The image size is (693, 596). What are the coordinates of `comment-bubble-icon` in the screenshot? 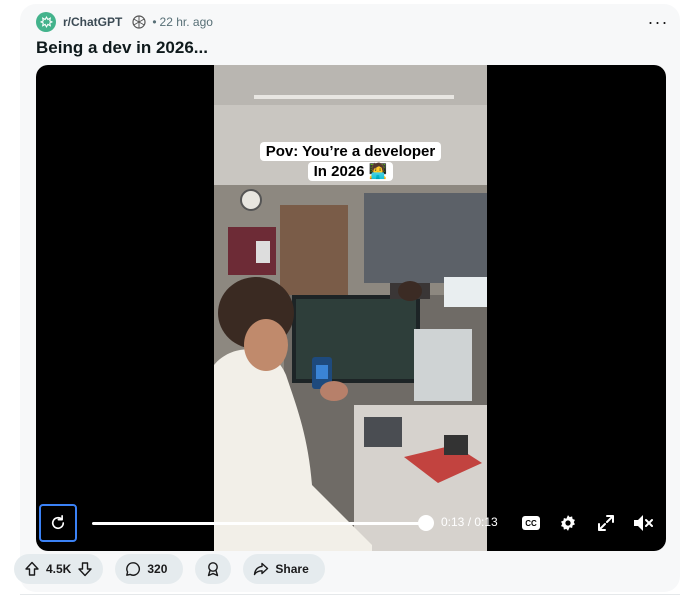 It's located at (133, 569).